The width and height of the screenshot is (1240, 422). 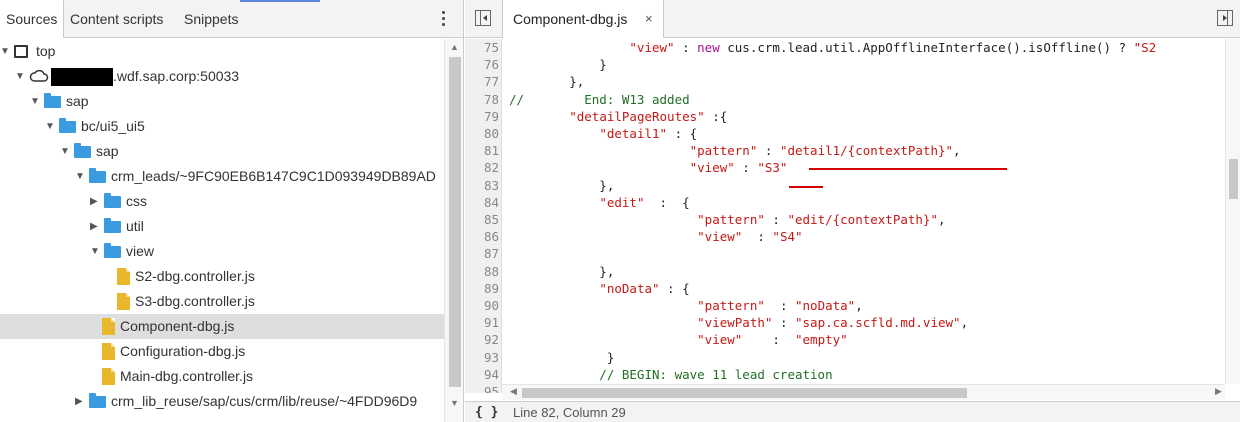 What do you see at coordinates (852, 339) in the screenshot?
I see `code-line: 92 "view" : "empty"` at bounding box center [852, 339].